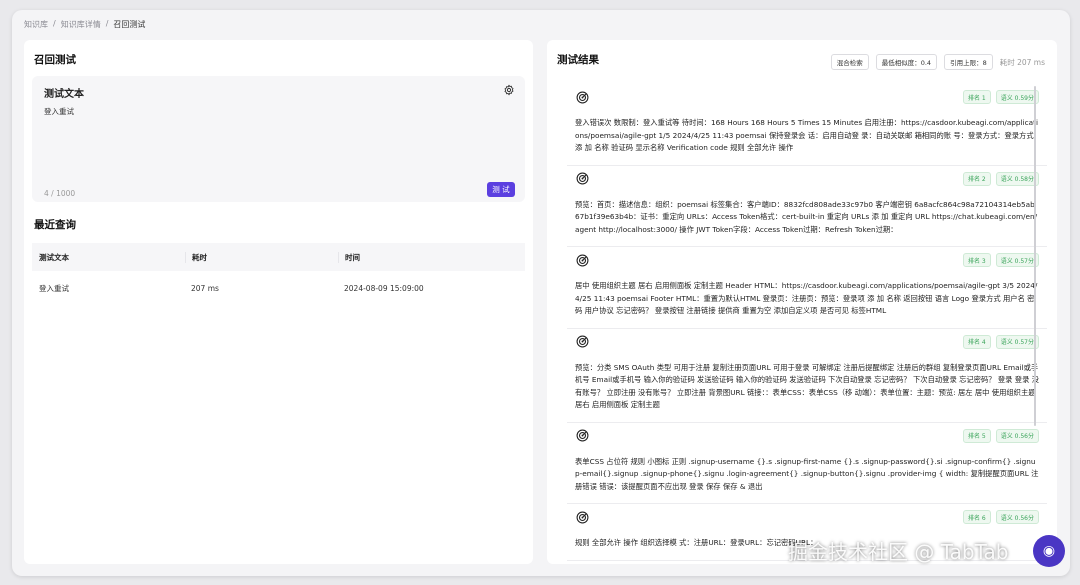 The image size is (1080, 585). I want to click on rank-badge: 排名 4, so click(976, 341).